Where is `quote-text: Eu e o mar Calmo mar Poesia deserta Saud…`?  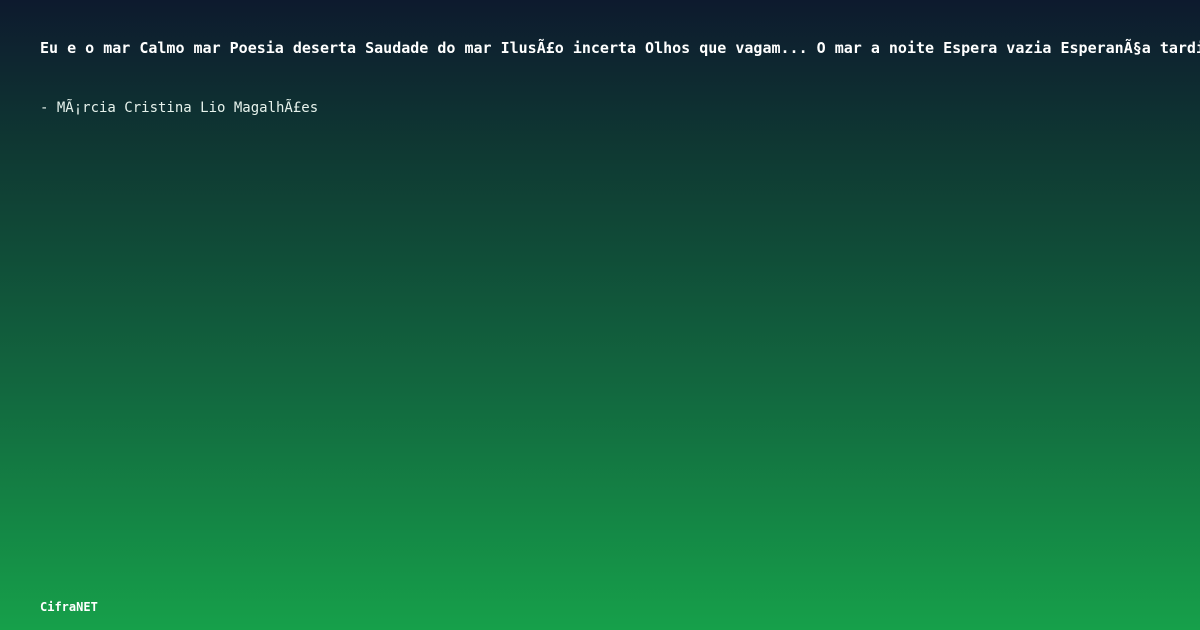
quote-text: Eu e o mar Calmo mar Poesia deserta Saud… is located at coordinates (620, 48).